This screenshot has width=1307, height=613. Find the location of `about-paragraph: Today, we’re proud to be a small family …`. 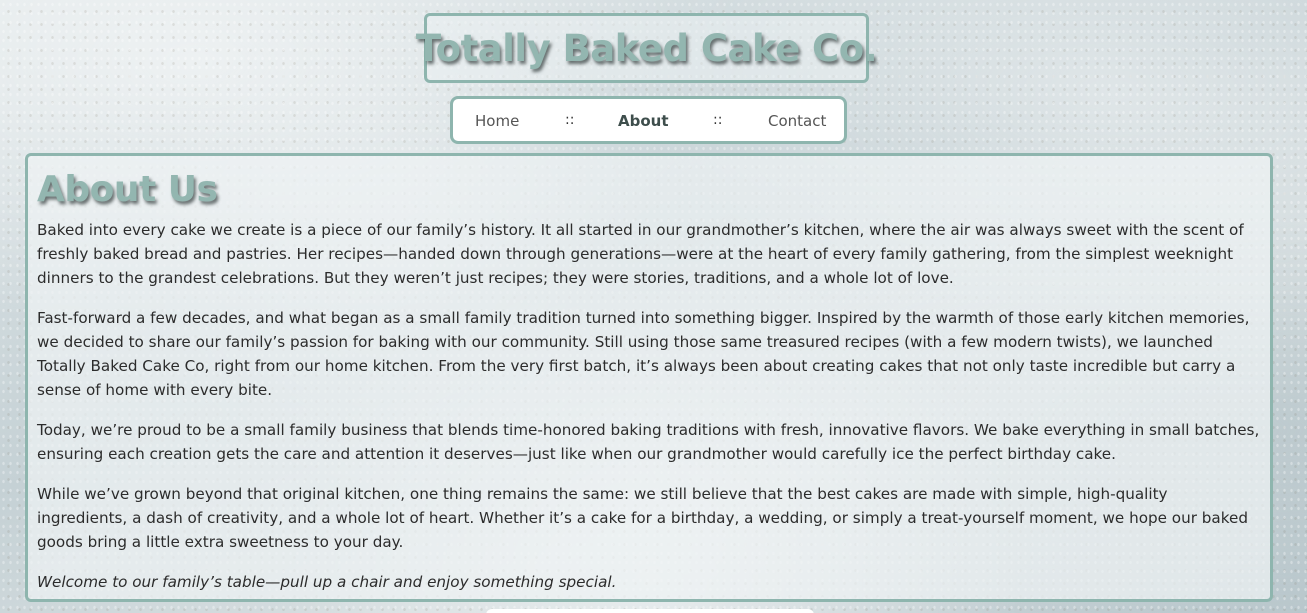

about-paragraph: Today, we’re proud to be a small family … is located at coordinates (648, 442).